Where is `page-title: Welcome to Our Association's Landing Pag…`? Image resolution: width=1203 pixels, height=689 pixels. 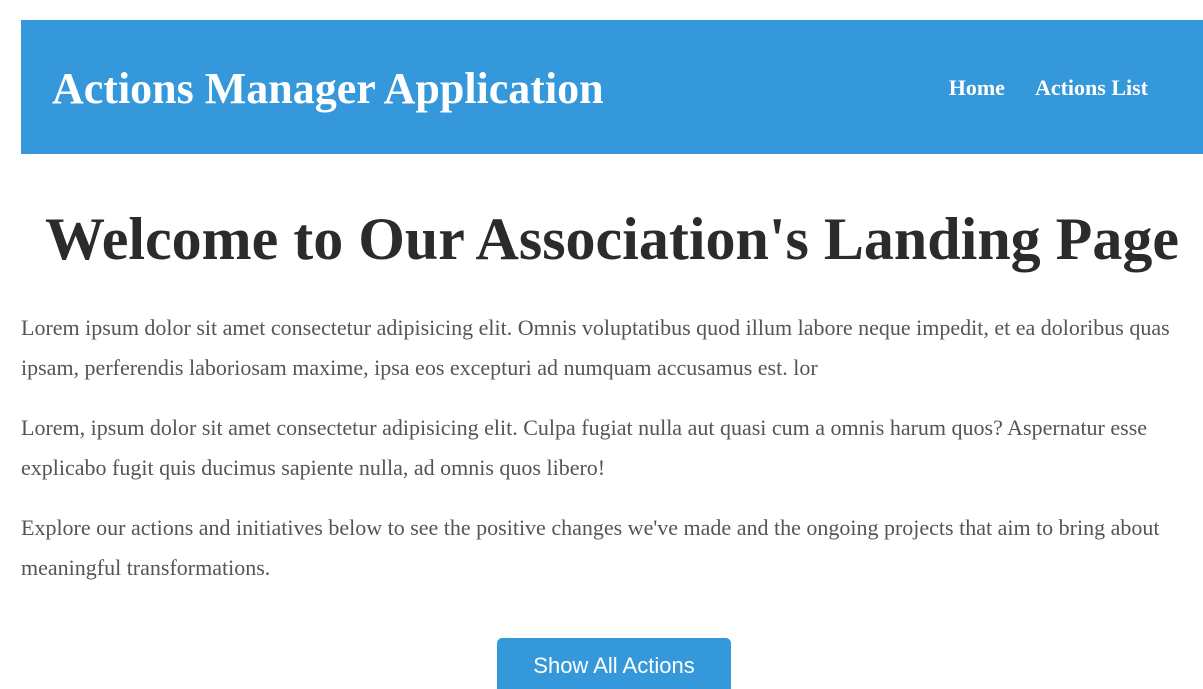
page-title: Welcome to Our Association's Landing Pag… is located at coordinates (612, 239).